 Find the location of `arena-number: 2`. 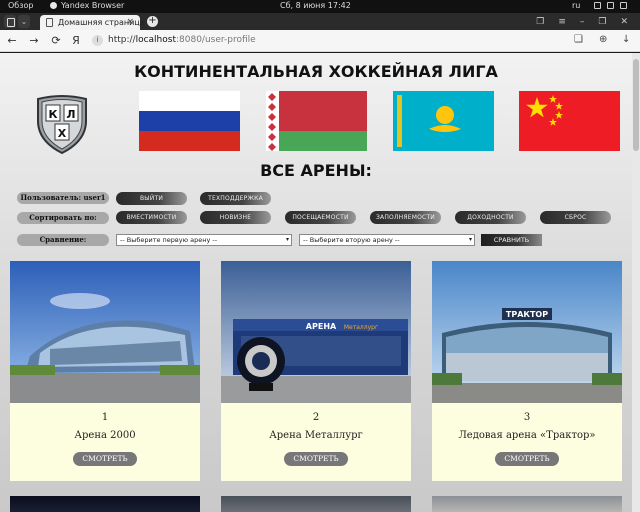

arena-number: 2 is located at coordinates (316, 417).